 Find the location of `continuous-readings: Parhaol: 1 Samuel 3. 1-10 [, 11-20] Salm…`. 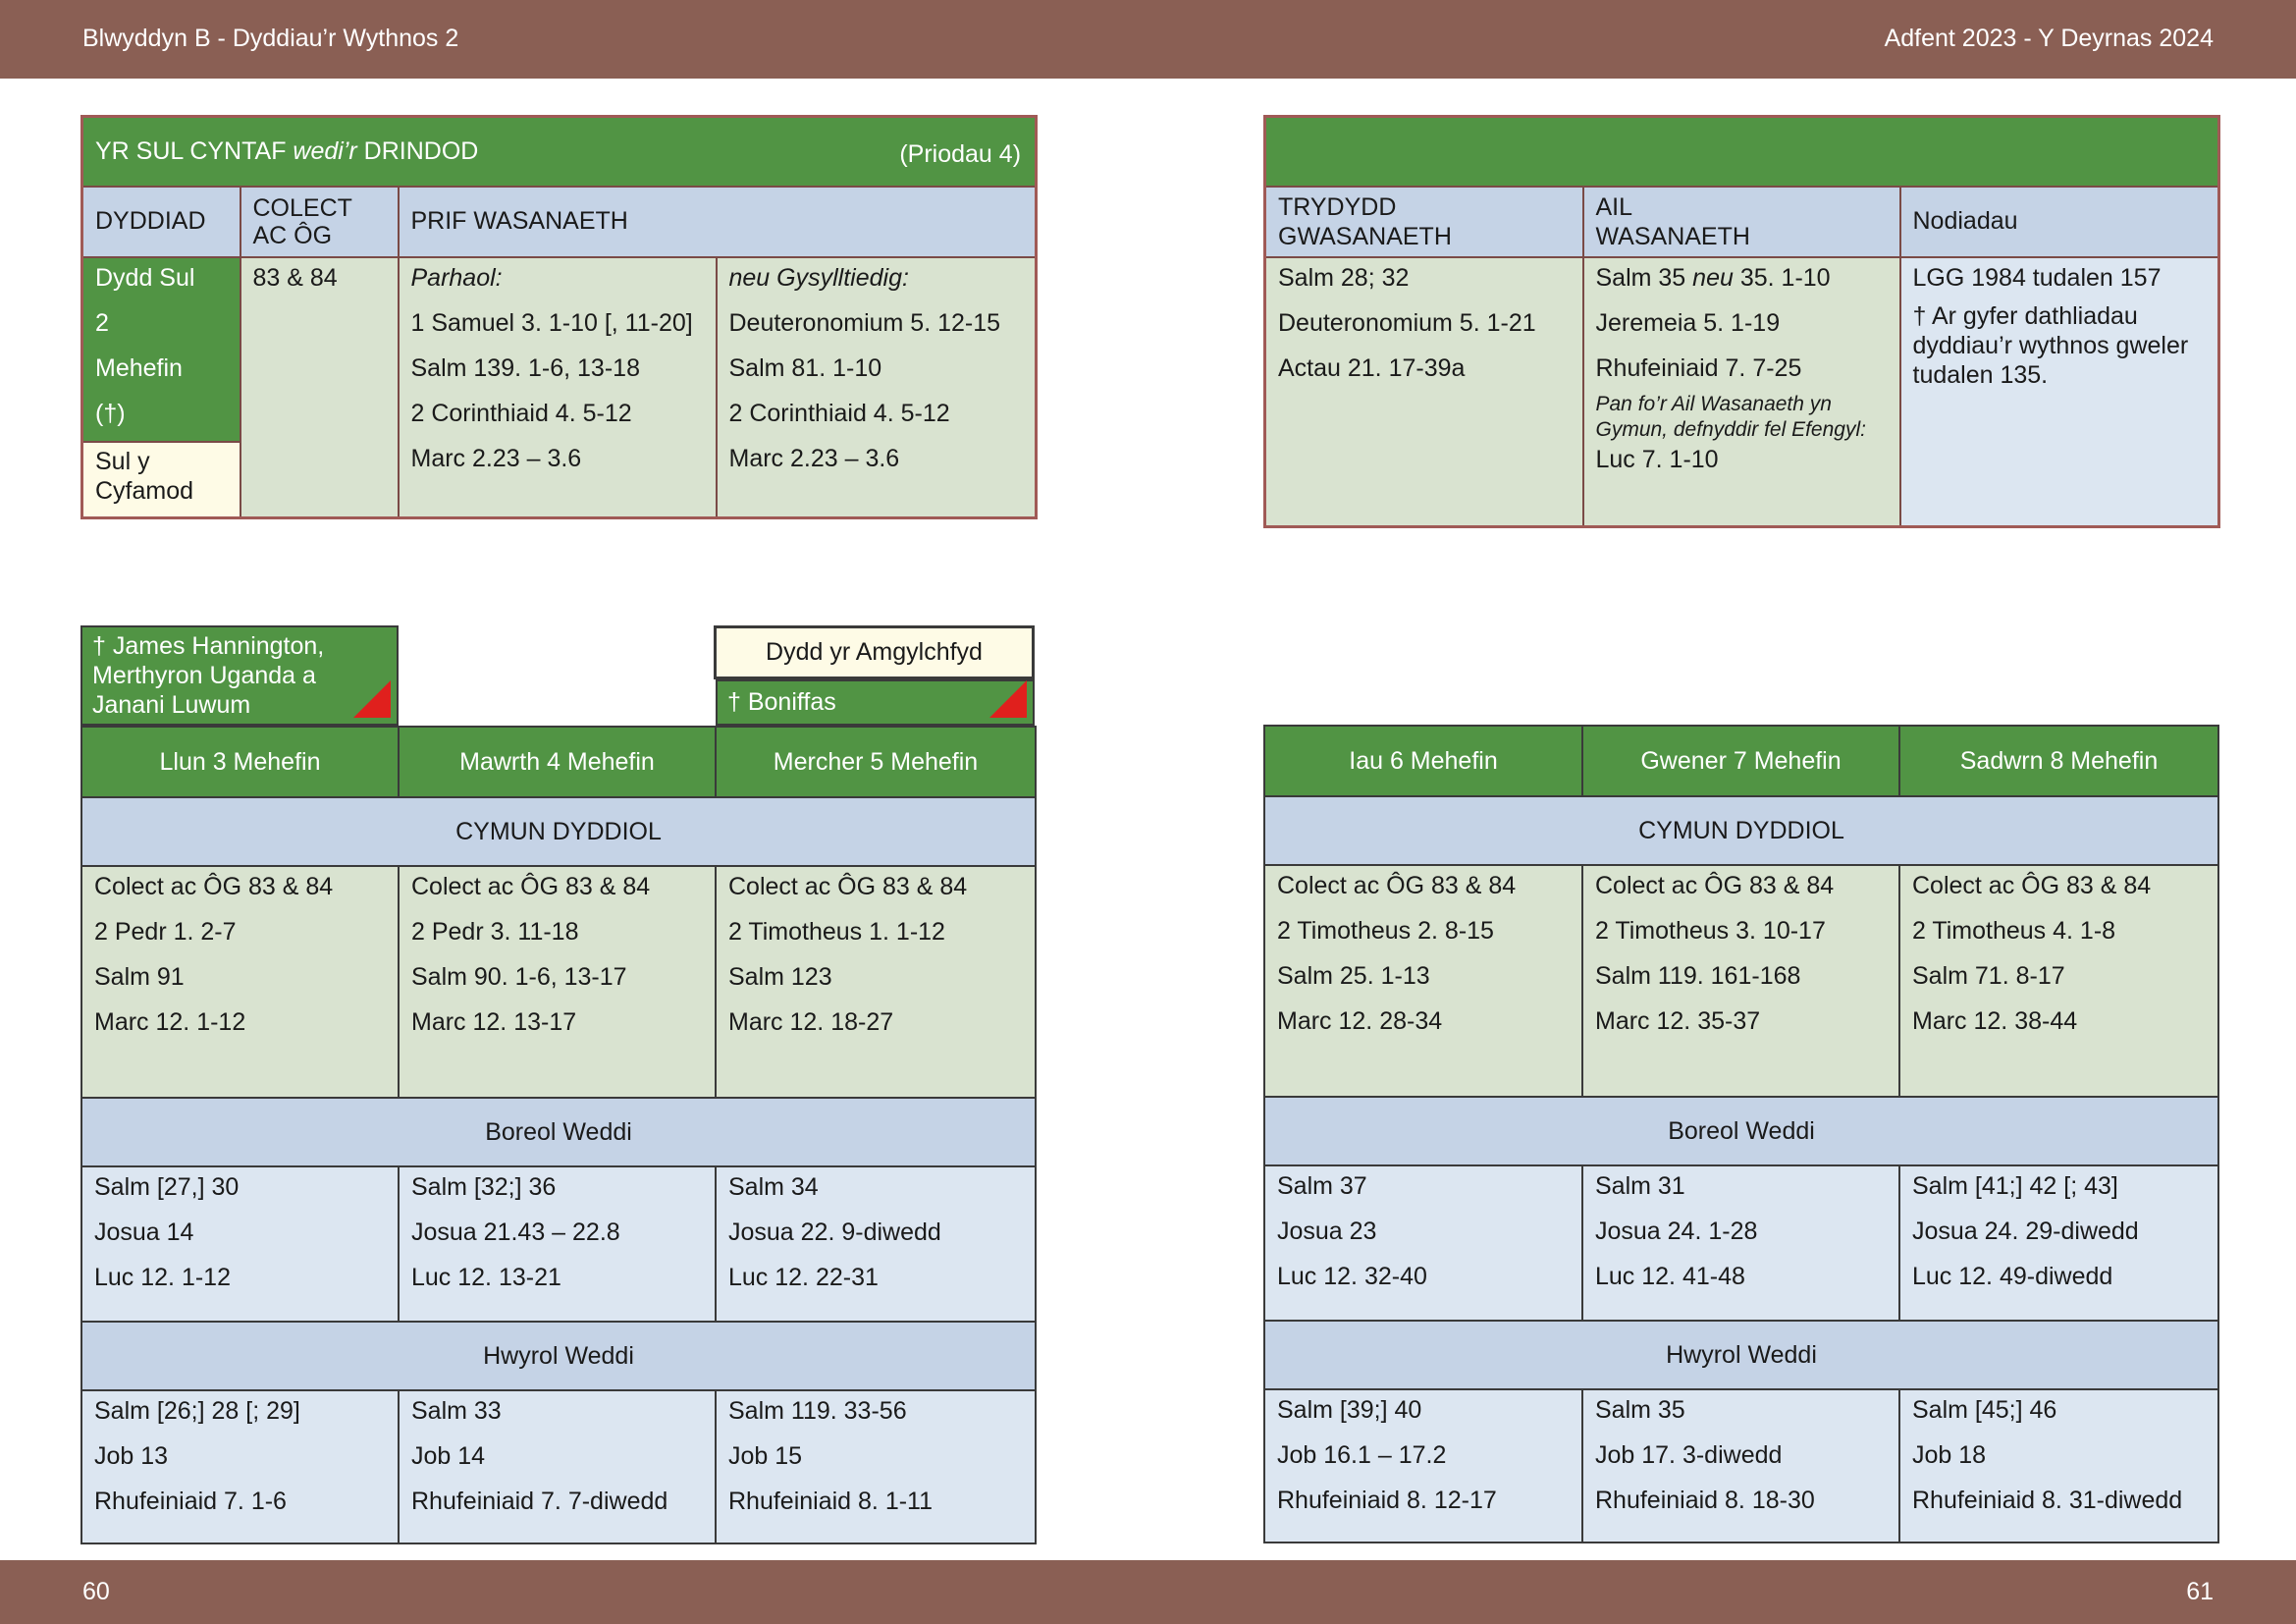

continuous-readings: Parhaol: 1 Samuel 3. 1-10 [, 11-20] Salm… is located at coordinates (557, 387).